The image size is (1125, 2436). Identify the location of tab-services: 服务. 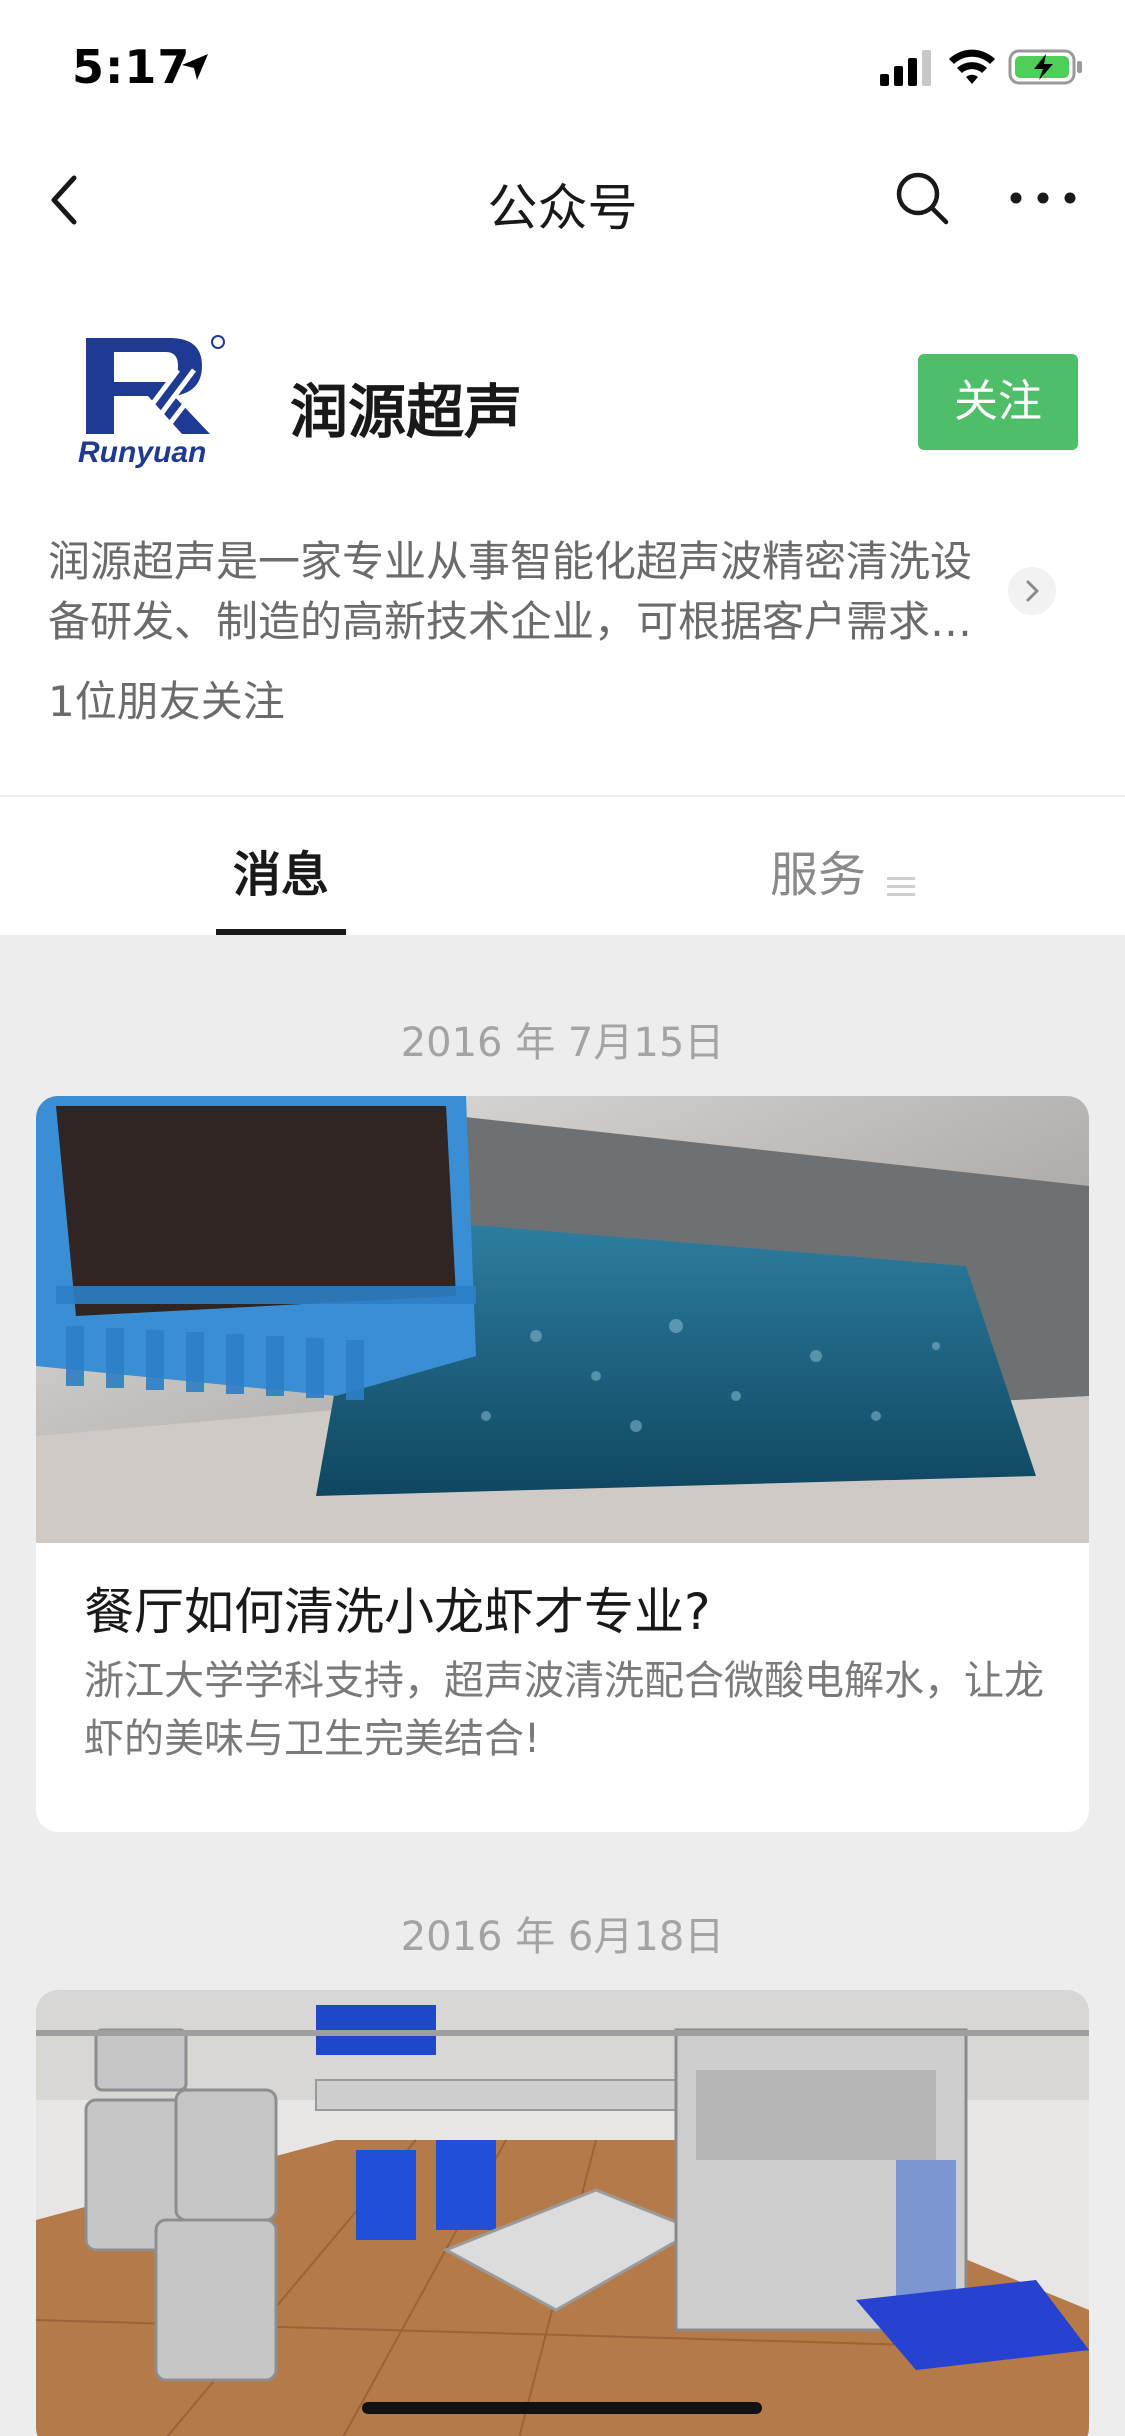
(843, 869).